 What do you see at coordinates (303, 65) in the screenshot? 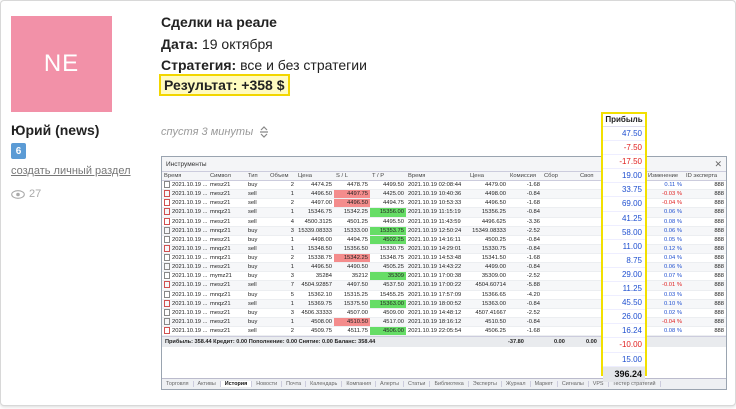
I see `strategy-value: все и без стратегии` at bounding box center [303, 65].